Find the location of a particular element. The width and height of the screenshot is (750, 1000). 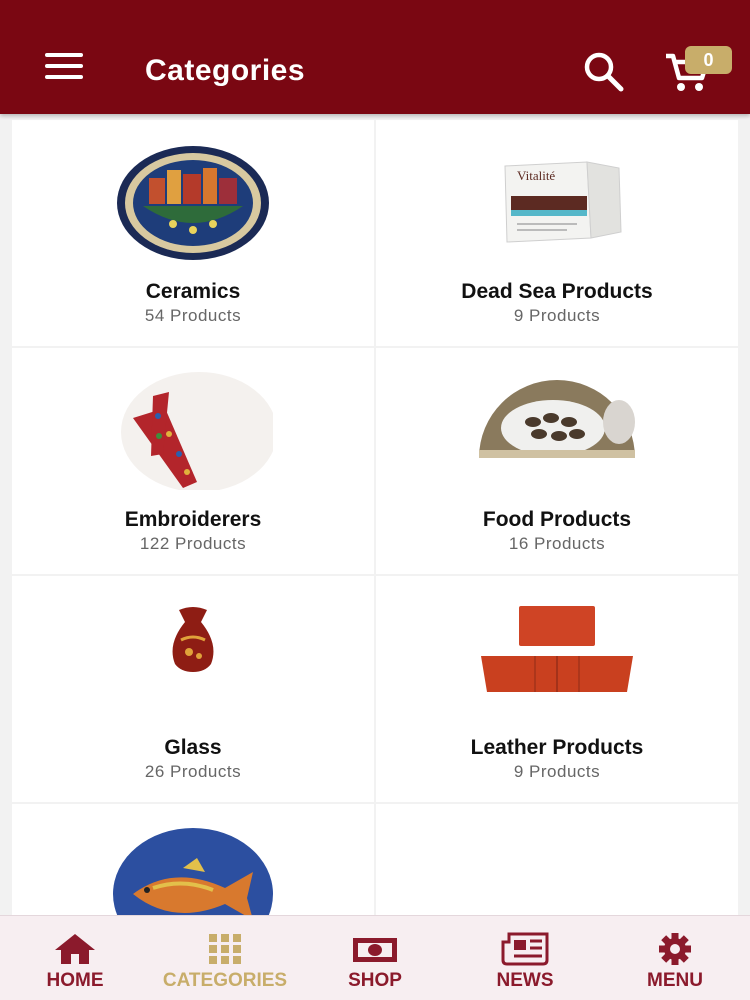

hamburger-menu-icon is located at coordinates (64, 73).